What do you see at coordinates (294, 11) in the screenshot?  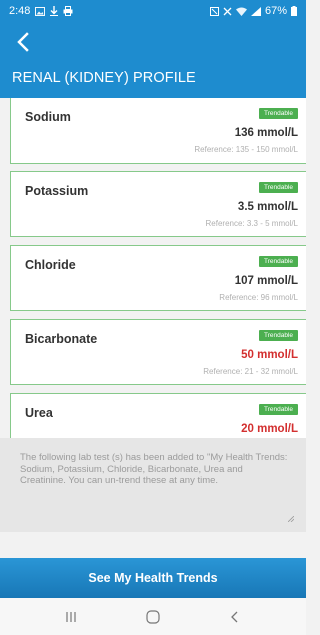 I see `battery-icon` at bounding box center [294, 11].